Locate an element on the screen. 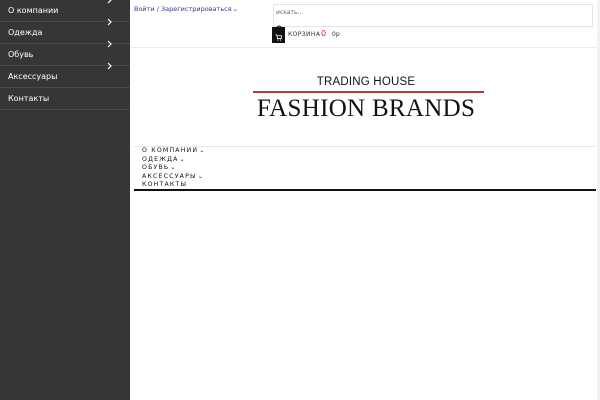 The image size is (600, 400). logo-underline is located at coordinates (368, 92).